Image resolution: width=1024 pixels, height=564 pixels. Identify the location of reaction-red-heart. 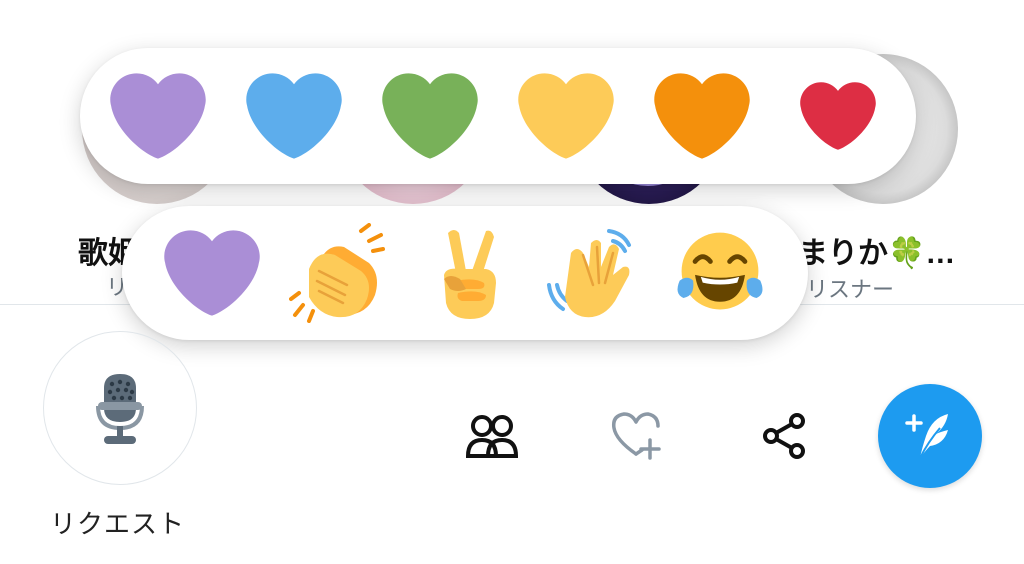
(838, 116).